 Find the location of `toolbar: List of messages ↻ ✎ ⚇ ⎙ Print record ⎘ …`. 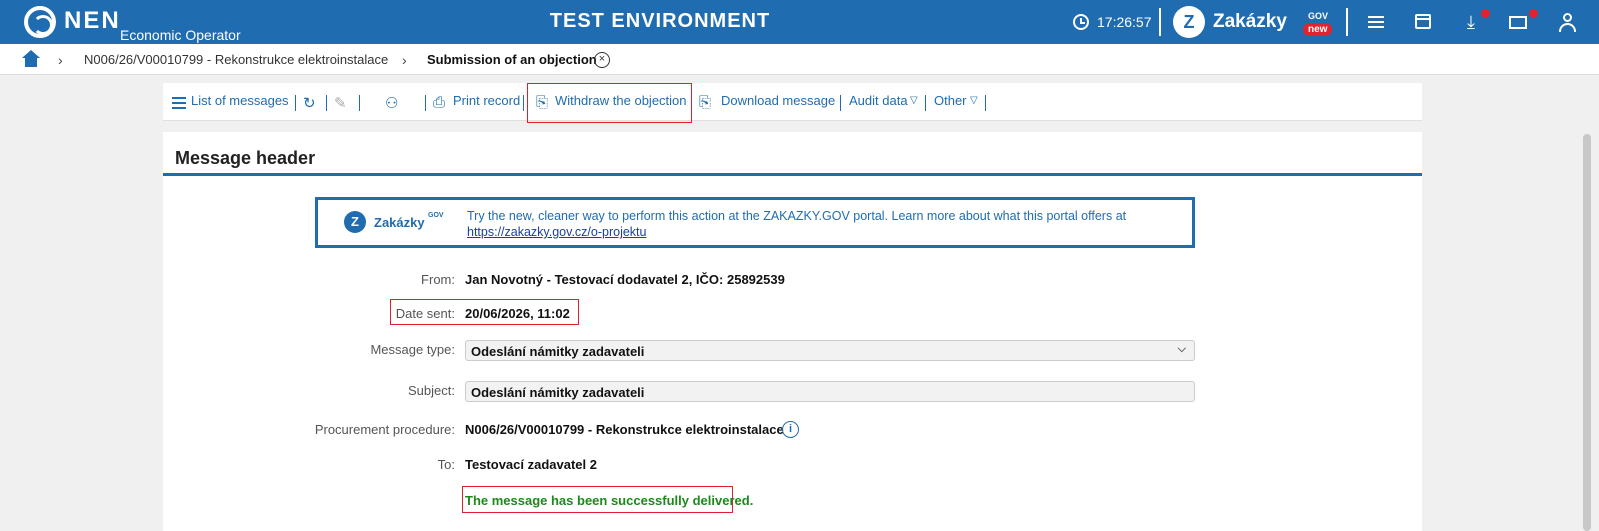

toolbar: List of messages ↻ ✎ ⚇ ⎙ Print record ⎘ … is located at coordinates (792, 102).